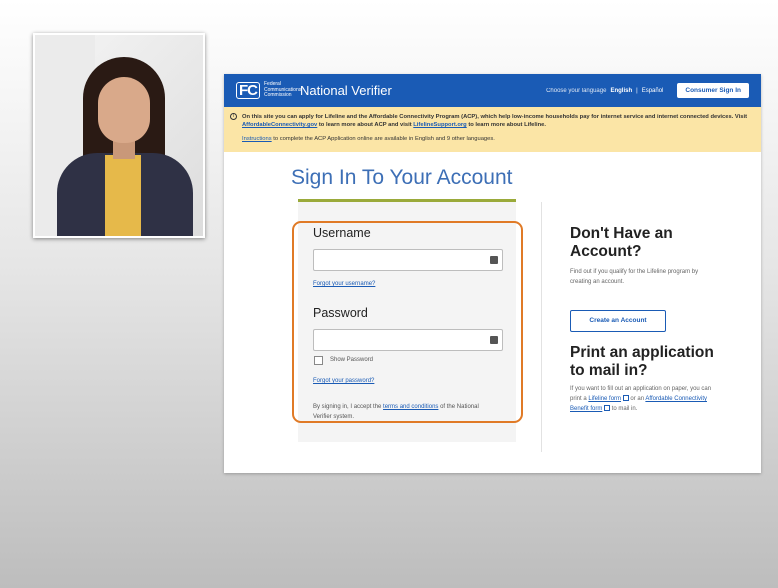 Image resolution: width=778 pixels, height=588 pixels. I want to click on language-english: English, so click(621, 91).